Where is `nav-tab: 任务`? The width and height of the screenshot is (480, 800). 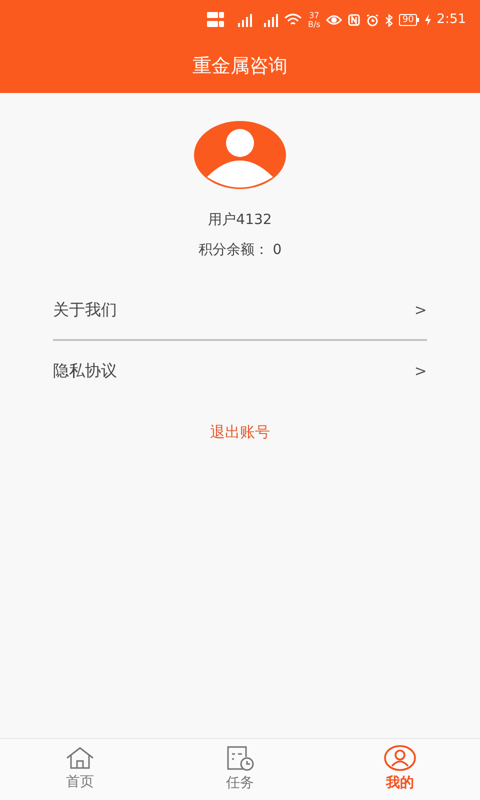 nav-tab: 任务 is located at coordinates (240, 769).